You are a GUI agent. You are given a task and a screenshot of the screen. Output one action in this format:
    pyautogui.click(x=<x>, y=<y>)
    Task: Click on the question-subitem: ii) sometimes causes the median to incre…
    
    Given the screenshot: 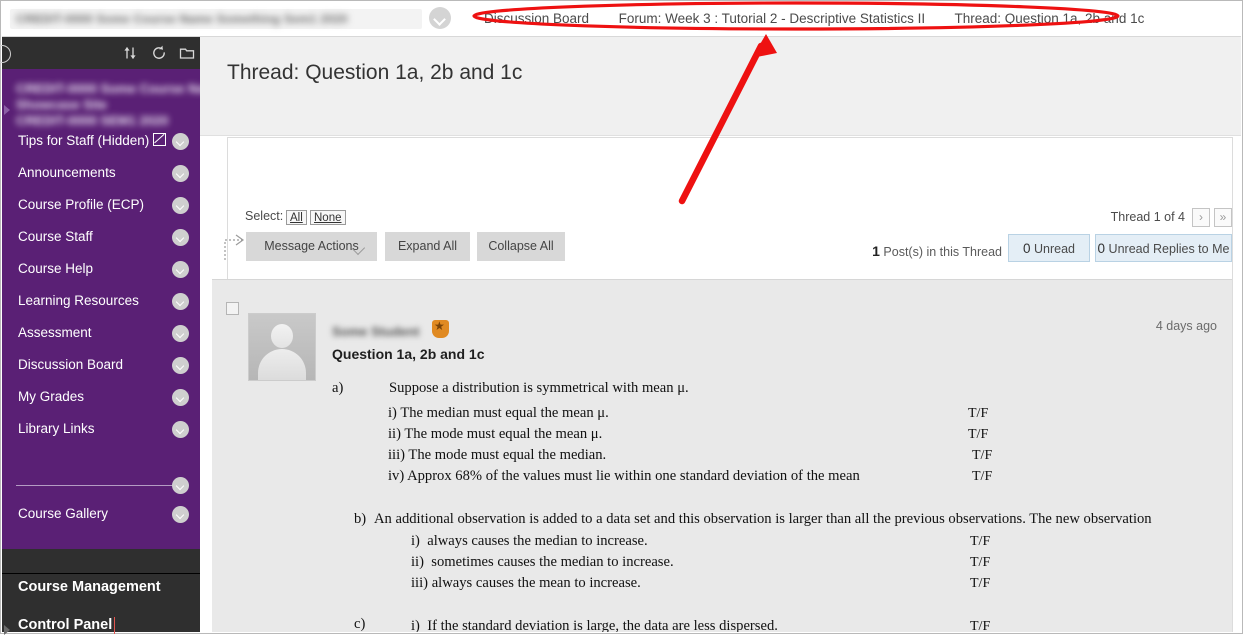 What is the action you would take?
    pyautogui.click(x=777, y=562)
    